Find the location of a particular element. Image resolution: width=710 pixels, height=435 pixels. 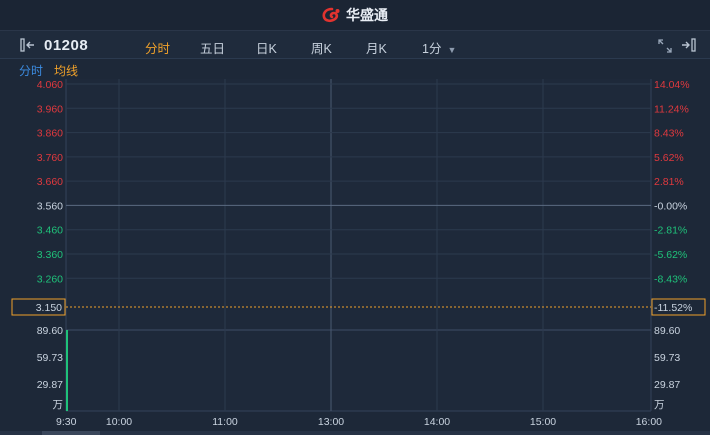

current-price-label: 3.150 is located at coordinates (49, 308).